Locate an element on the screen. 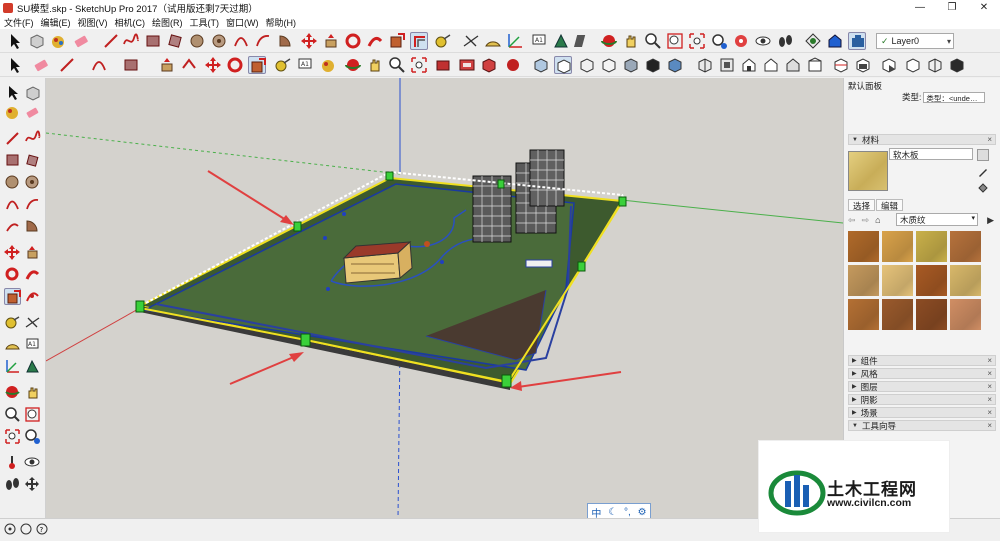 This screenshot has width=1000, height=541. maximize-button: ❐ is located at coordinates (952, 7).